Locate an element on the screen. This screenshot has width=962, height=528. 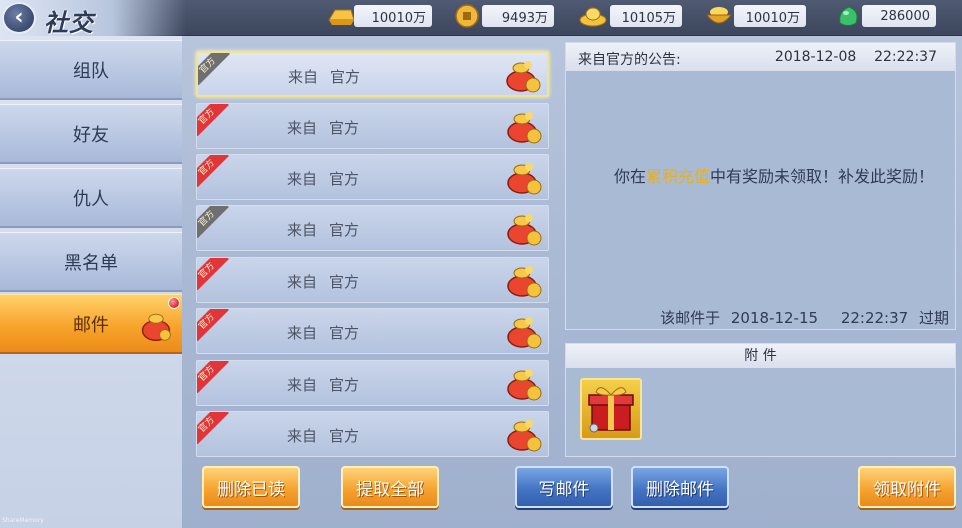
mail-expiry: 该邮件于 2018-12-15 22:22:37 过期 is located at coordinates (804, 317).